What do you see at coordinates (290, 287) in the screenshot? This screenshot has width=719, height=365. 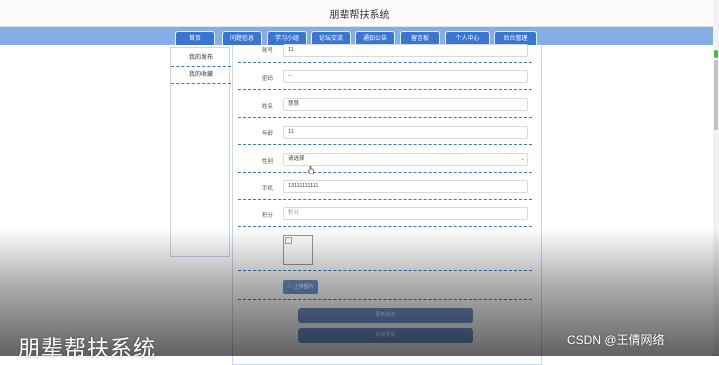 I see `upload-icon: ☁` at bounding box center [290, 287].